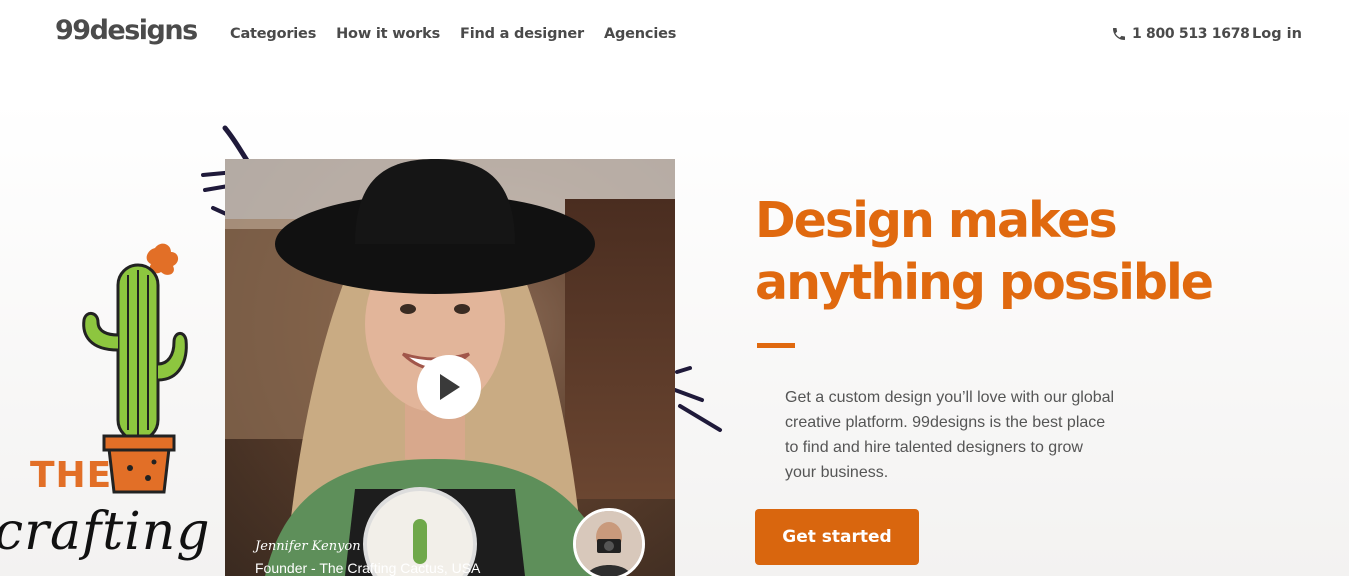  I want to click on phone-icon, so click(1119, 34).